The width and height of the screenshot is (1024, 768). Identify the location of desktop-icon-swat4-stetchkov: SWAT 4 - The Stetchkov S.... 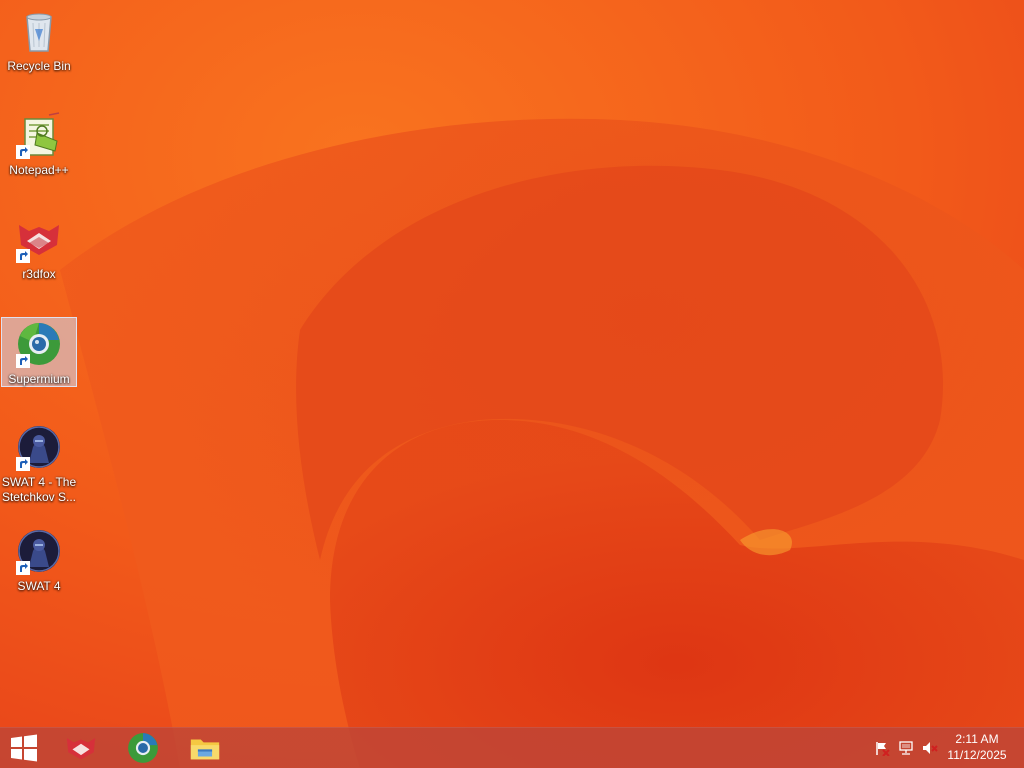
(39, 463).